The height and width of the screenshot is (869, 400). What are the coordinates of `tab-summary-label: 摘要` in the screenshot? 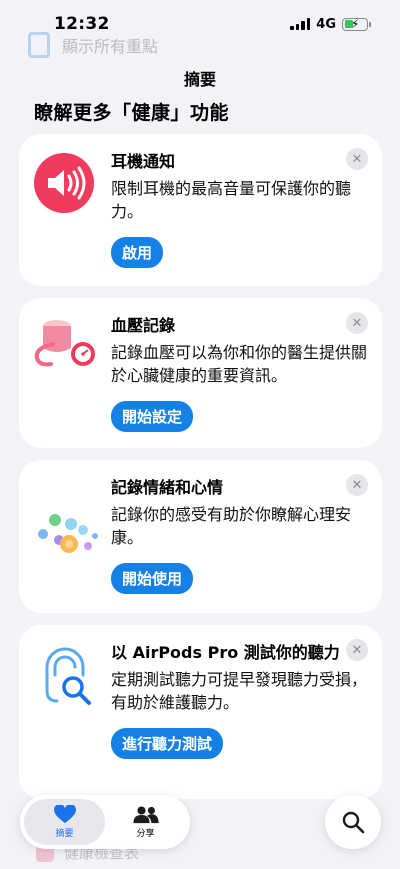 It's located at (64, 834).